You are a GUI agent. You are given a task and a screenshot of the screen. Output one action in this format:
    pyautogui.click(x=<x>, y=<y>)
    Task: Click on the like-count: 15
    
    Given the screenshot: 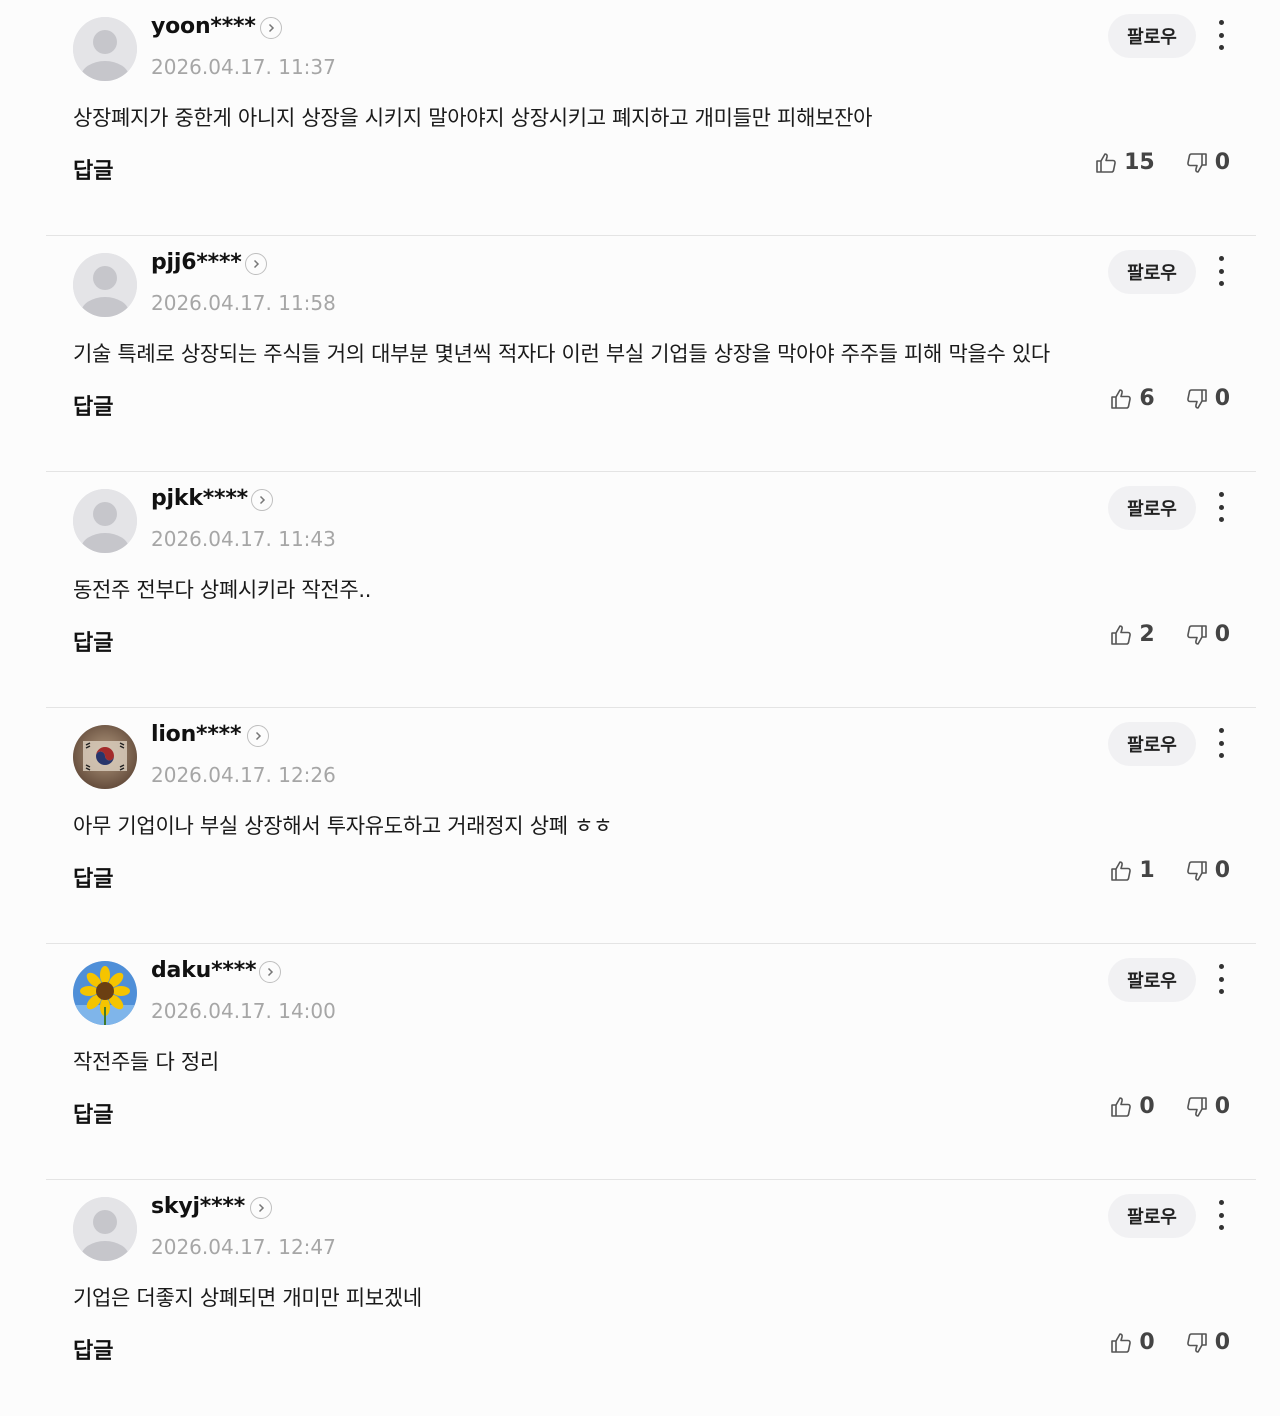 What is the action you would take?
    pyautogui.click(x=1139, y=162)
    